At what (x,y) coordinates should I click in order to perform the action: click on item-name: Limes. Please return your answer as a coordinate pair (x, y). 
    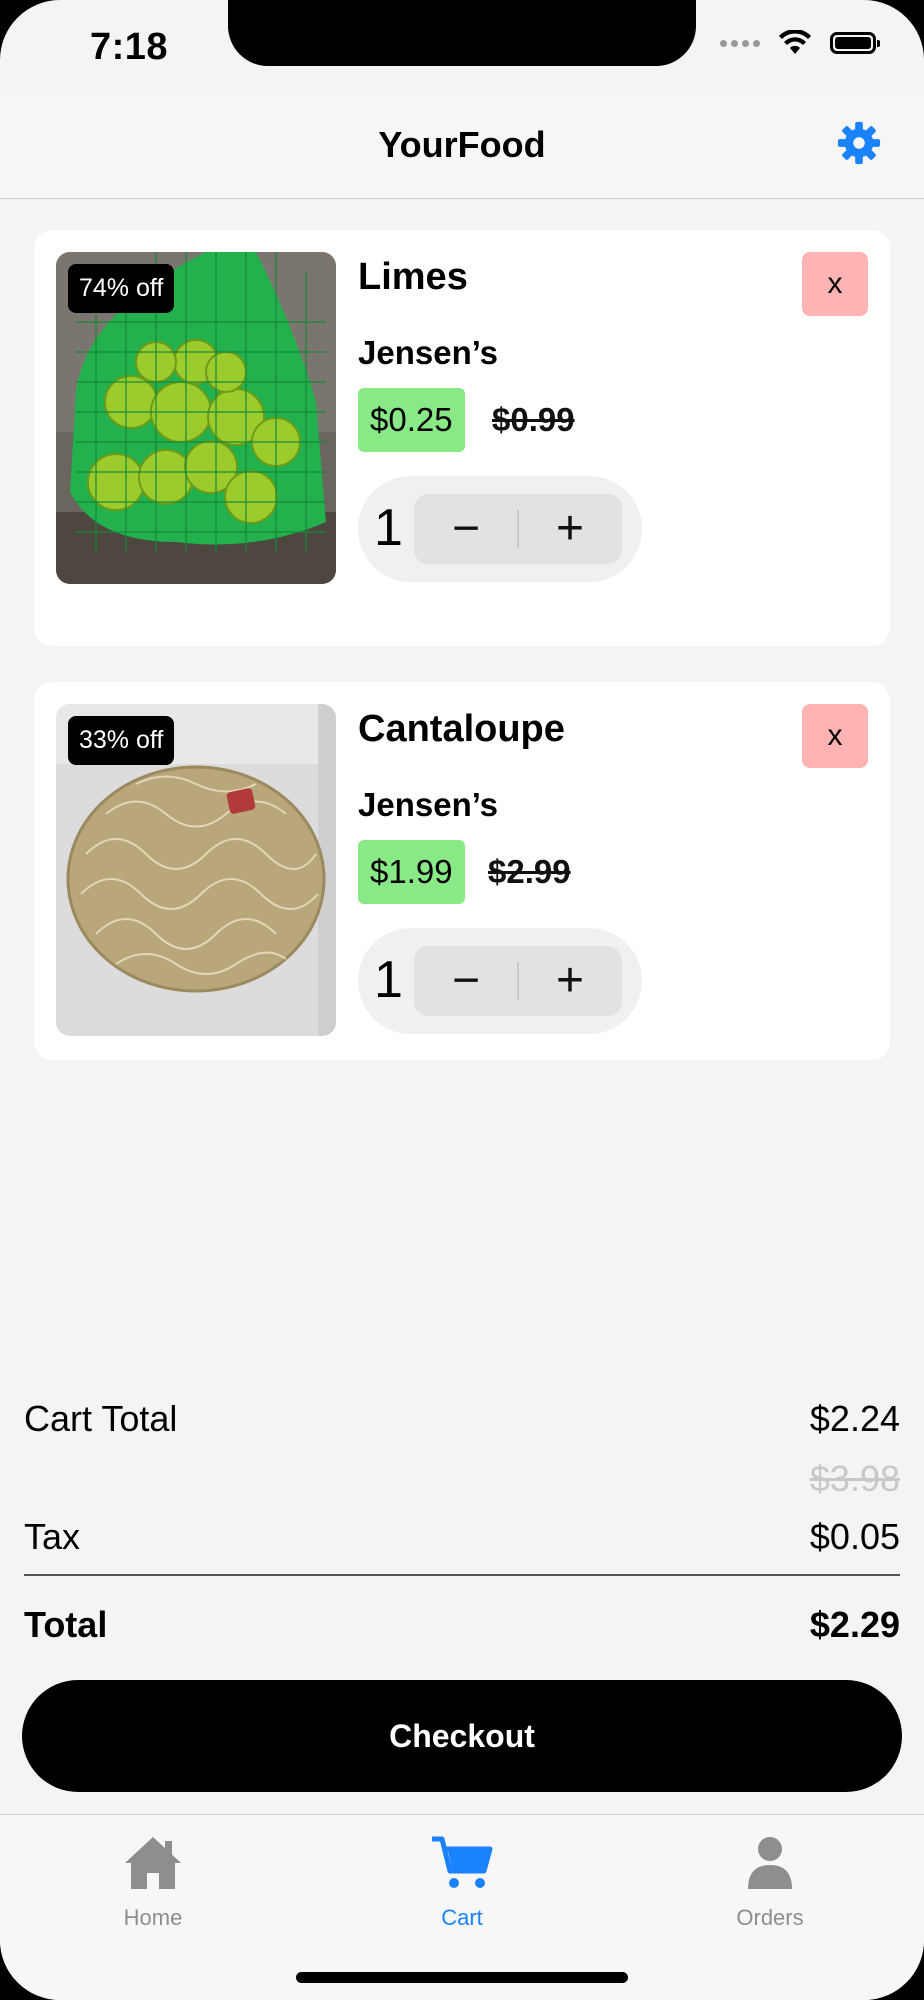
    Looking at the image, I should click on (413, 277).